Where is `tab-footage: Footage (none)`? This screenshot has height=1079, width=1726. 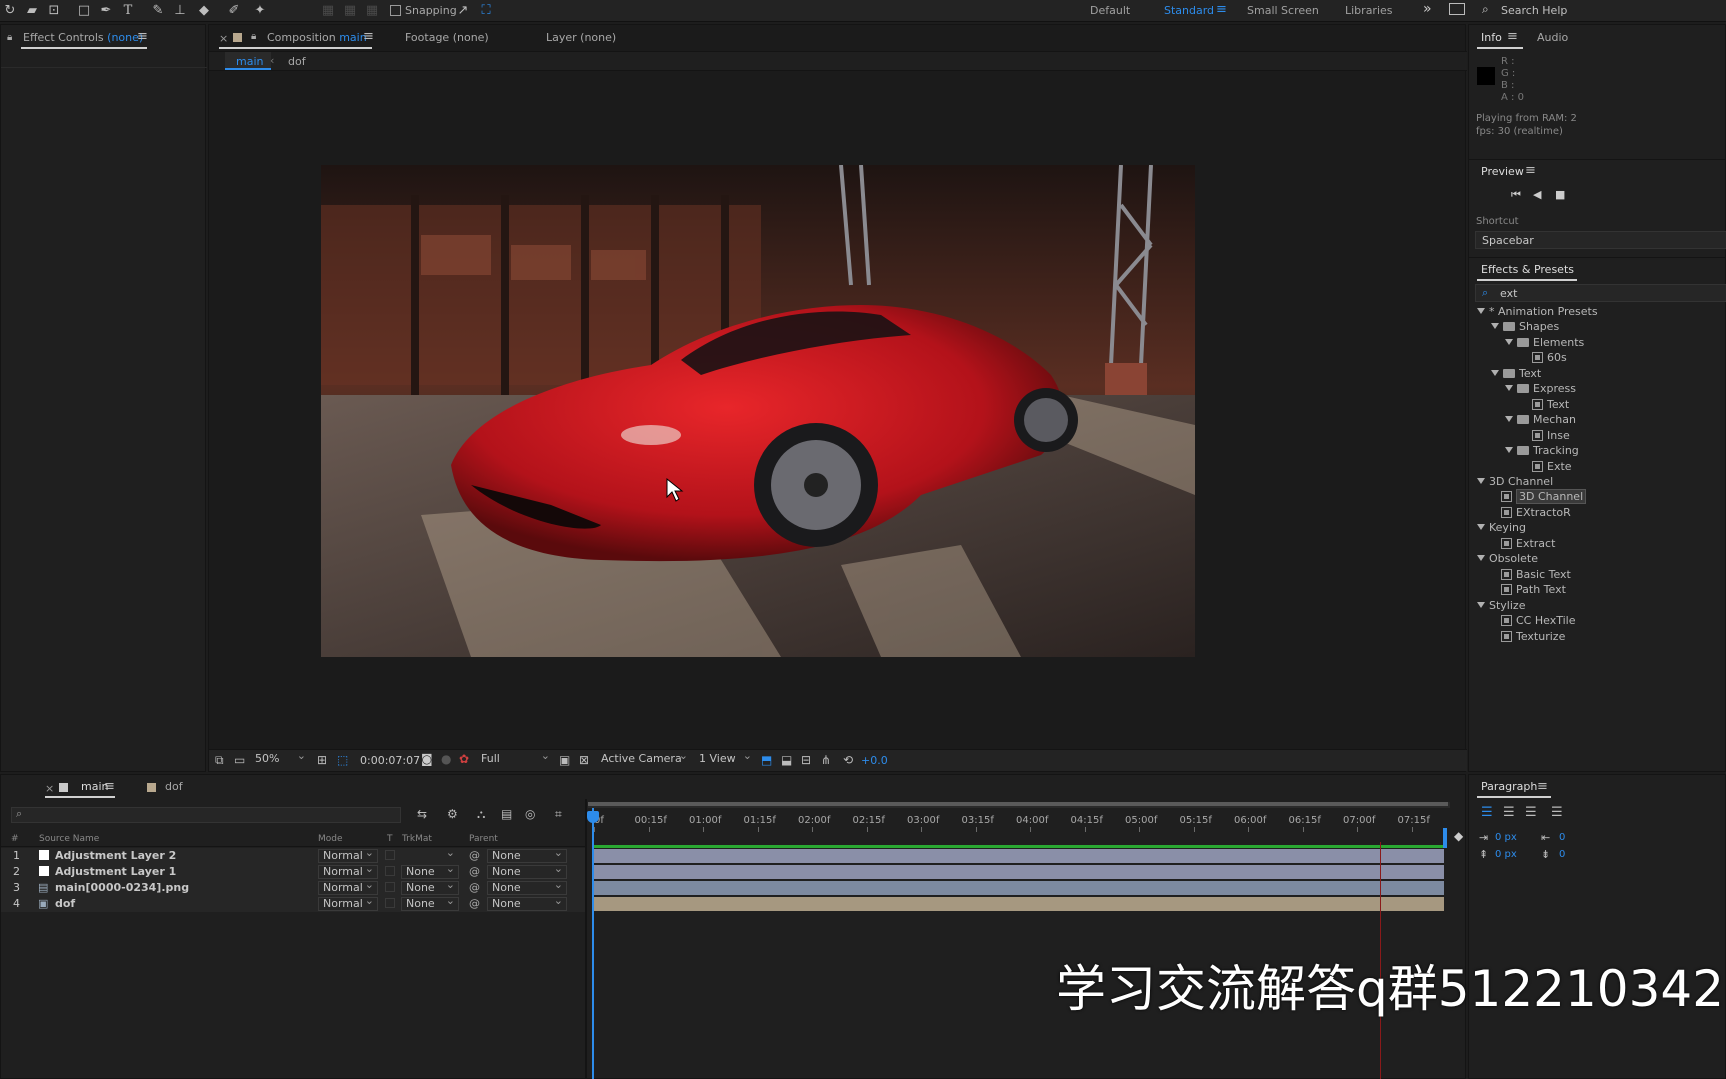 tab-footage: Footage (none) is located at coordinates (447, 37).